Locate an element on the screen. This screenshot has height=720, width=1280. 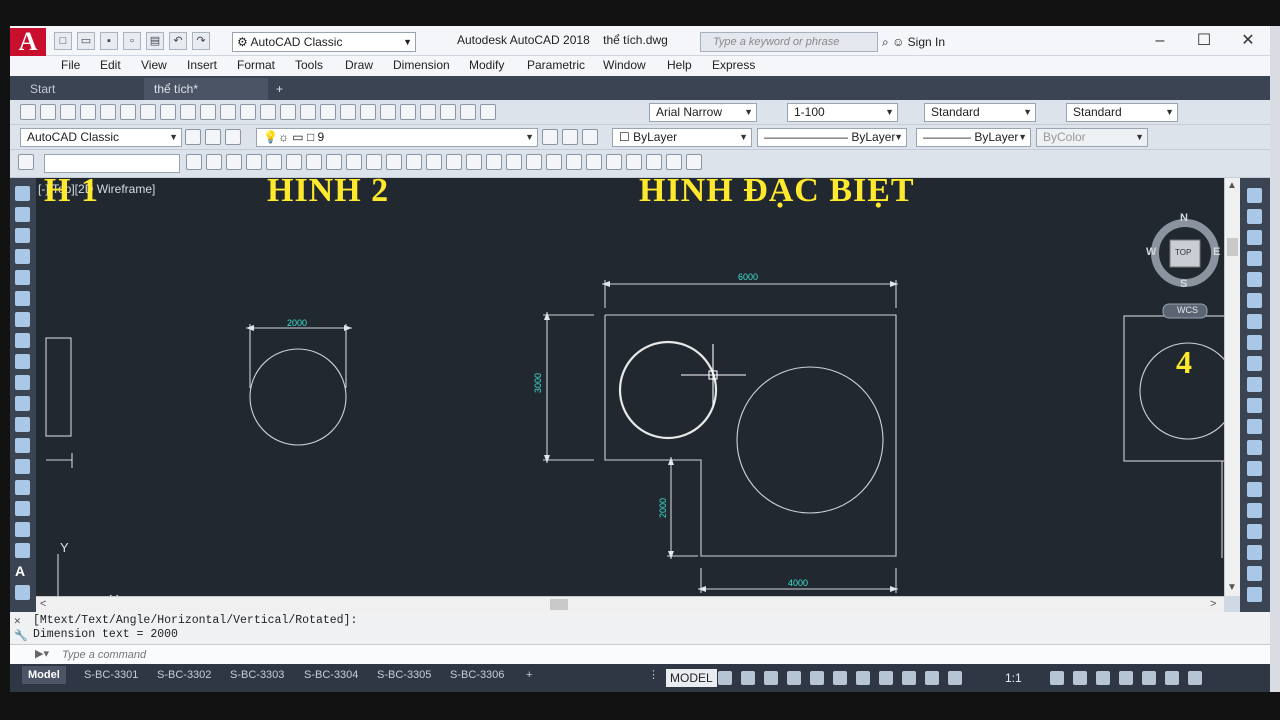
layout-tab: S-BC-3305 is located at coordinates (404, 675).